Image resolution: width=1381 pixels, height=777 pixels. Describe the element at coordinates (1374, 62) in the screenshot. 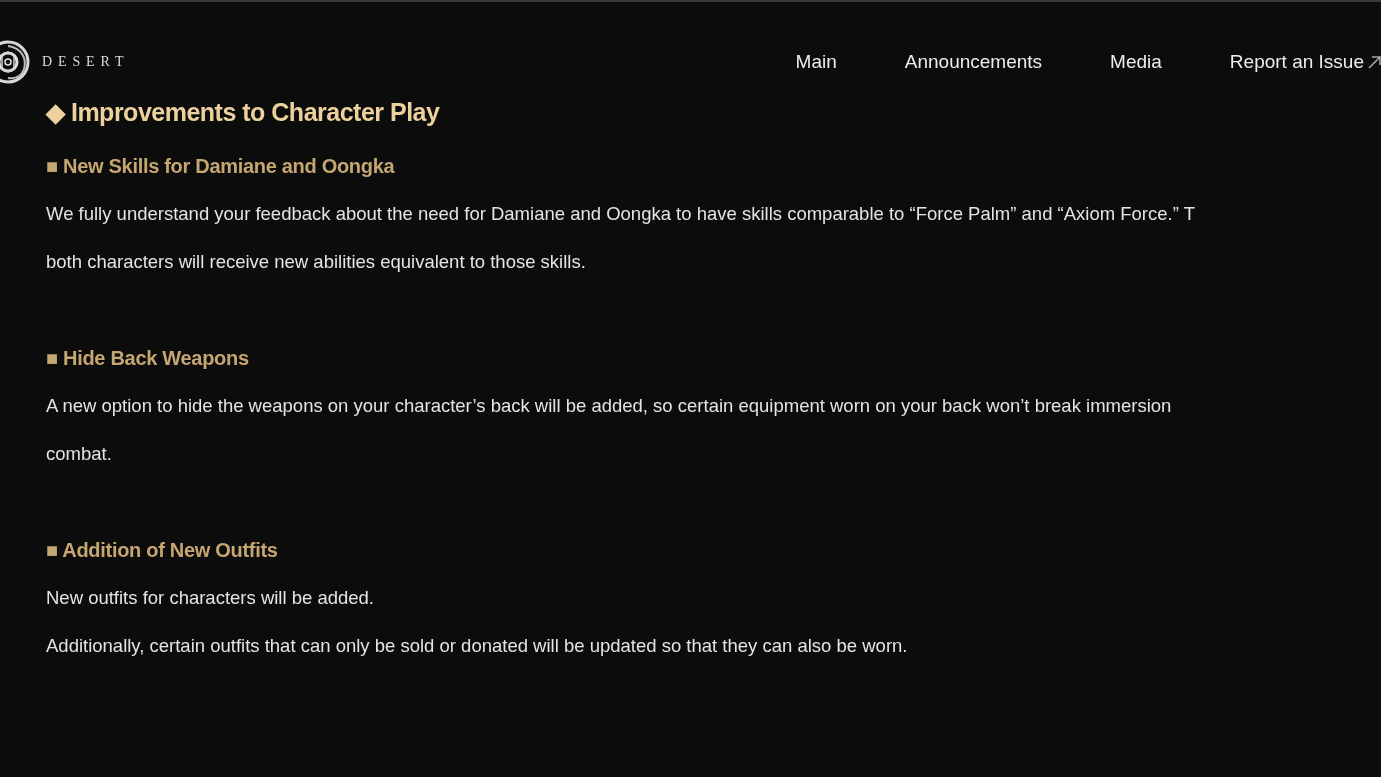

I see `external-link-arrow-icon` at that location.